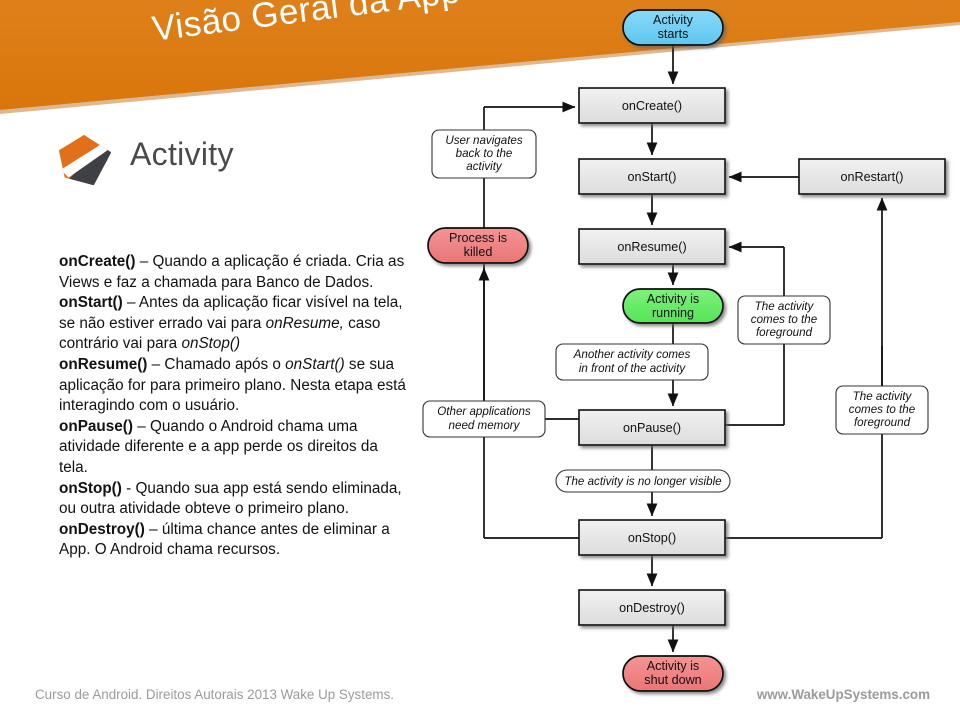  I want to click on callout-user-navigates-back-line2: back to the, so click(484, 153).